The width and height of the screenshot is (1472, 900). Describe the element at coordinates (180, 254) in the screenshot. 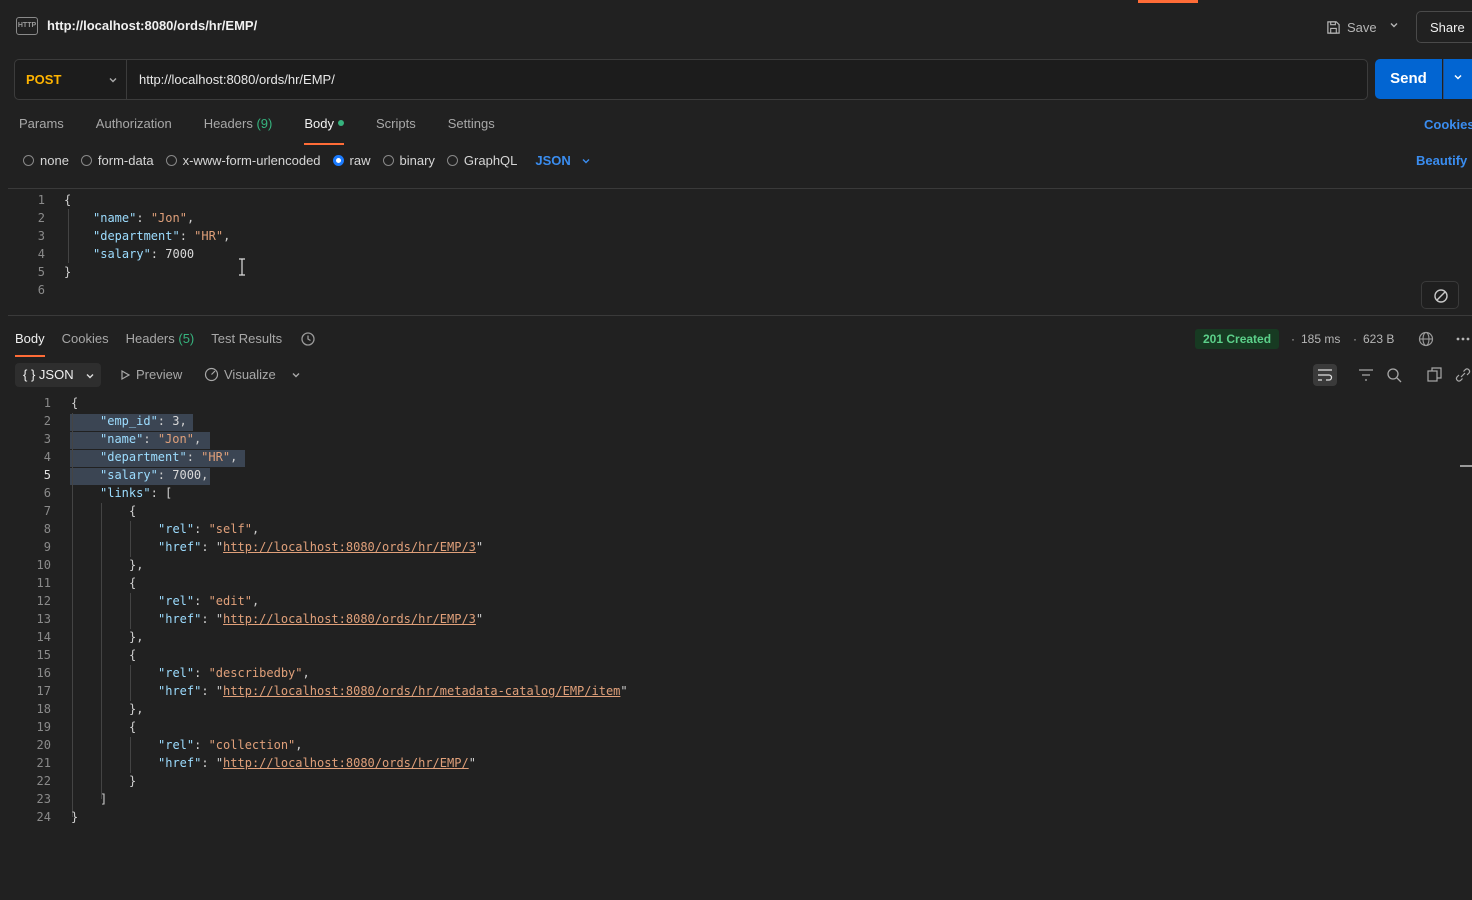

I see `json-value: 7000` at that location.